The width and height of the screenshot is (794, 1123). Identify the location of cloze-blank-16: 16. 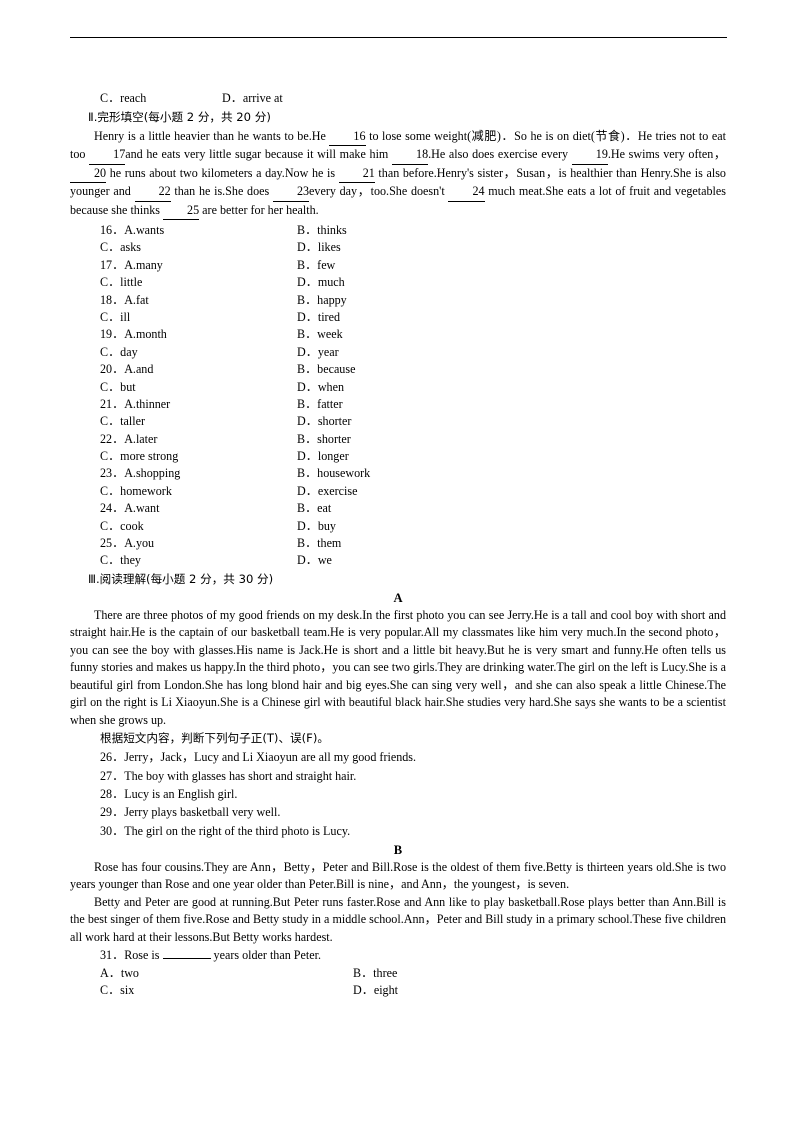
(347, 137).